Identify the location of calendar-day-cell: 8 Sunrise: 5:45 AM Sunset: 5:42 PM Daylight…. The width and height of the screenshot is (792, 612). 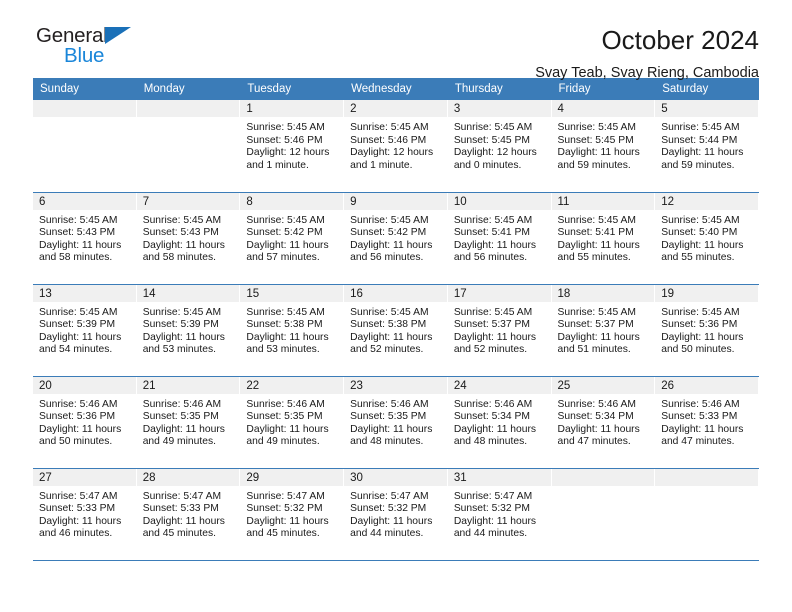
(292, 238).